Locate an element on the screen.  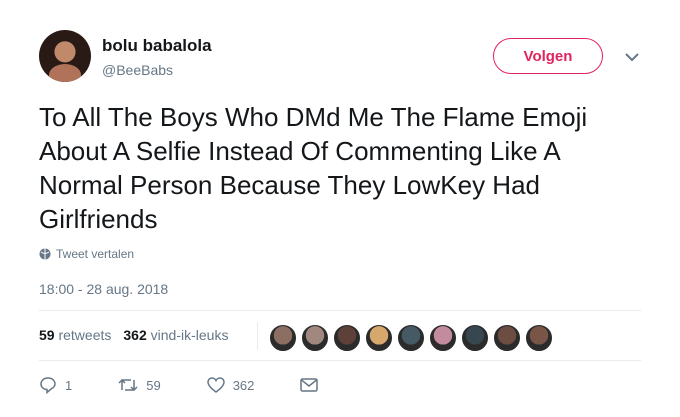
direct-message-button is located at coordinates (309, 385).